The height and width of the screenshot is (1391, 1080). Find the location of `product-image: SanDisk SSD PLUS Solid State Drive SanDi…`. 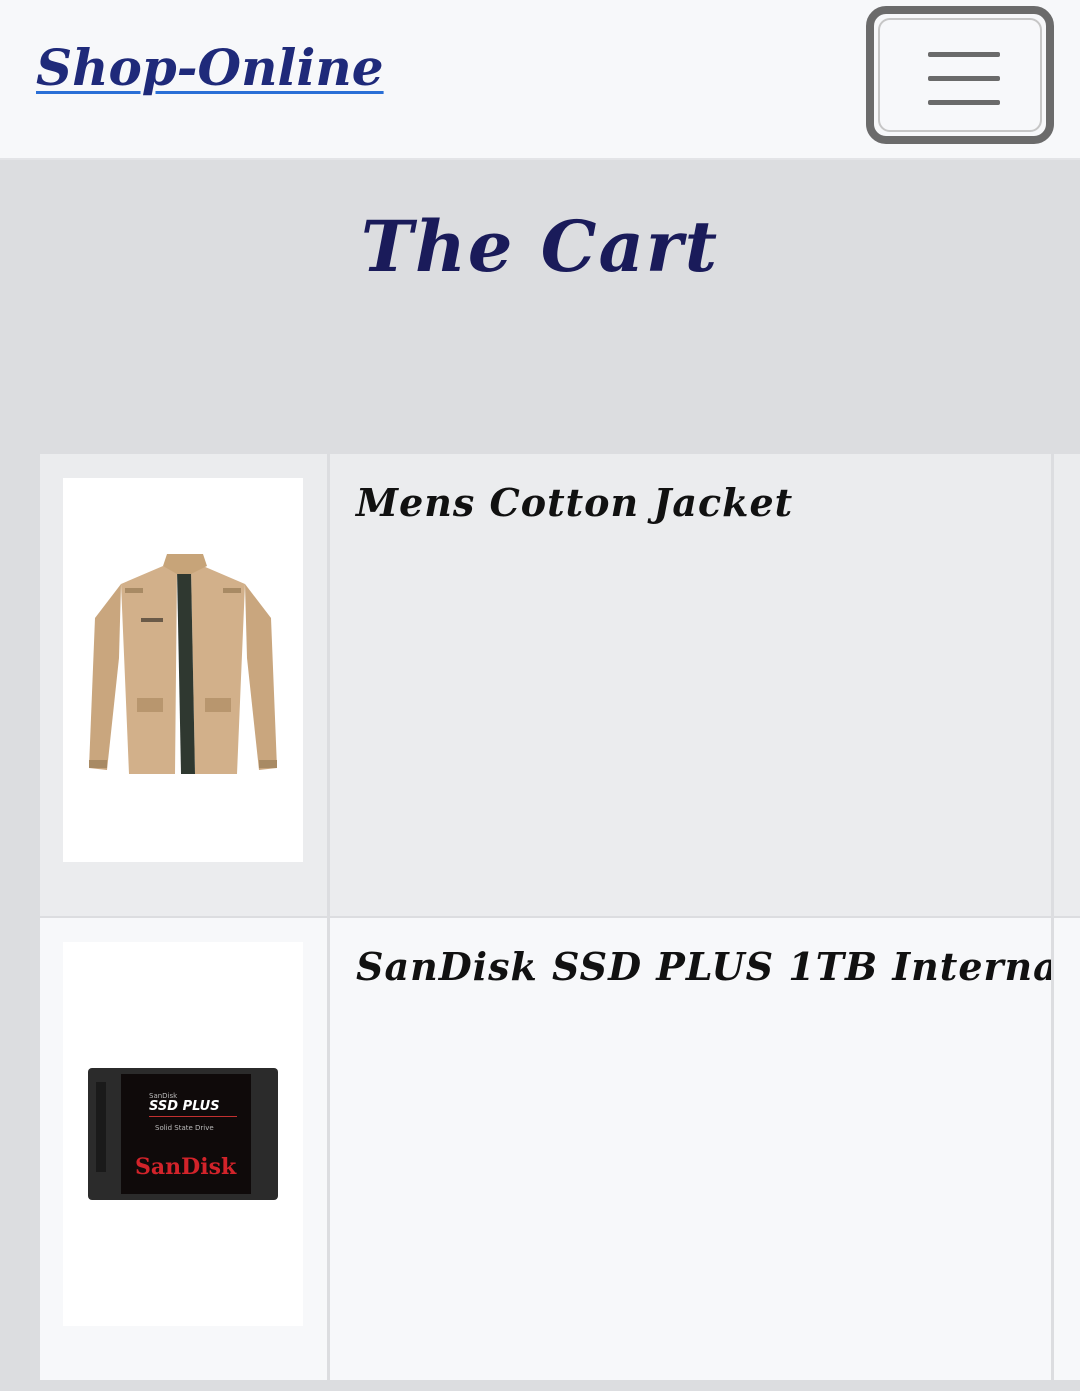

product-image: SanDisk SSD PLUS Solid State Drive SanDi… is located at coordinates (183, 1134).